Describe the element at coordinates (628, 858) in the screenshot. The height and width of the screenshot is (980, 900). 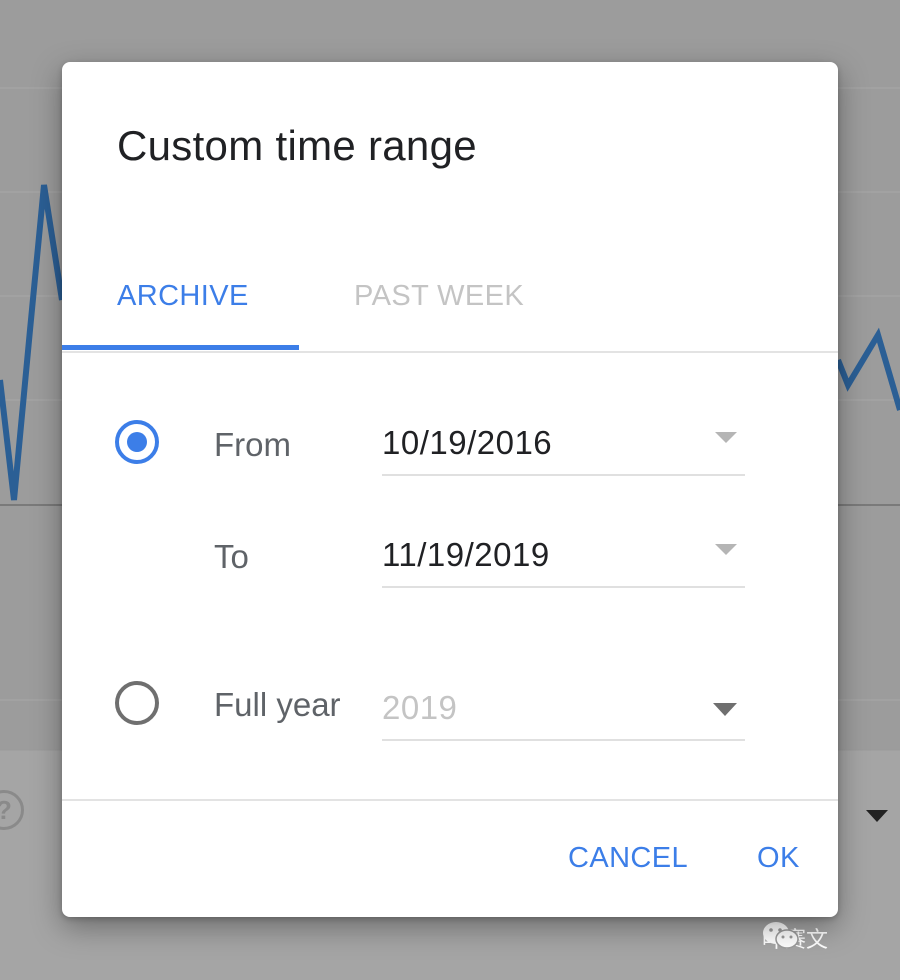
I see `cancel-button: CANCEL` at that location.